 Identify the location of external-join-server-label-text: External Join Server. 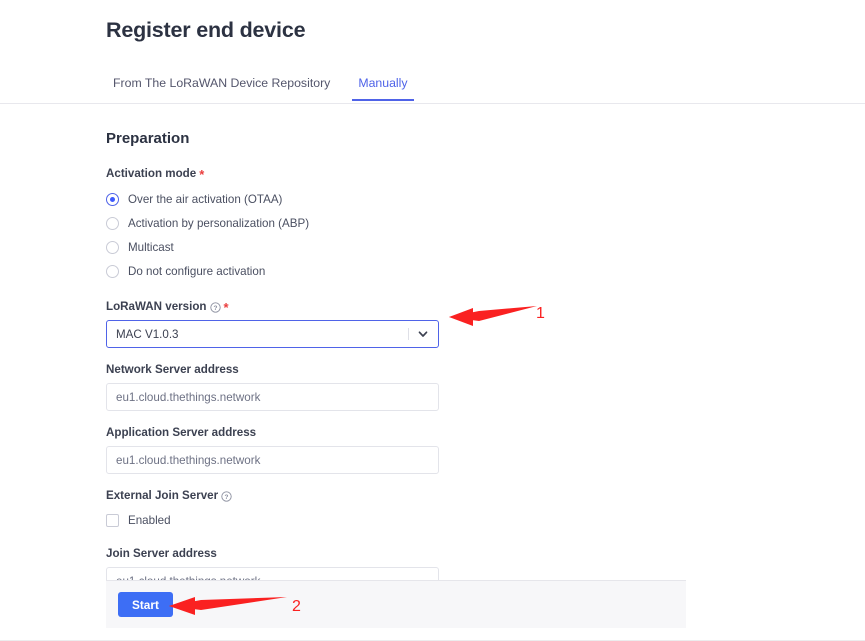
(162, 495).